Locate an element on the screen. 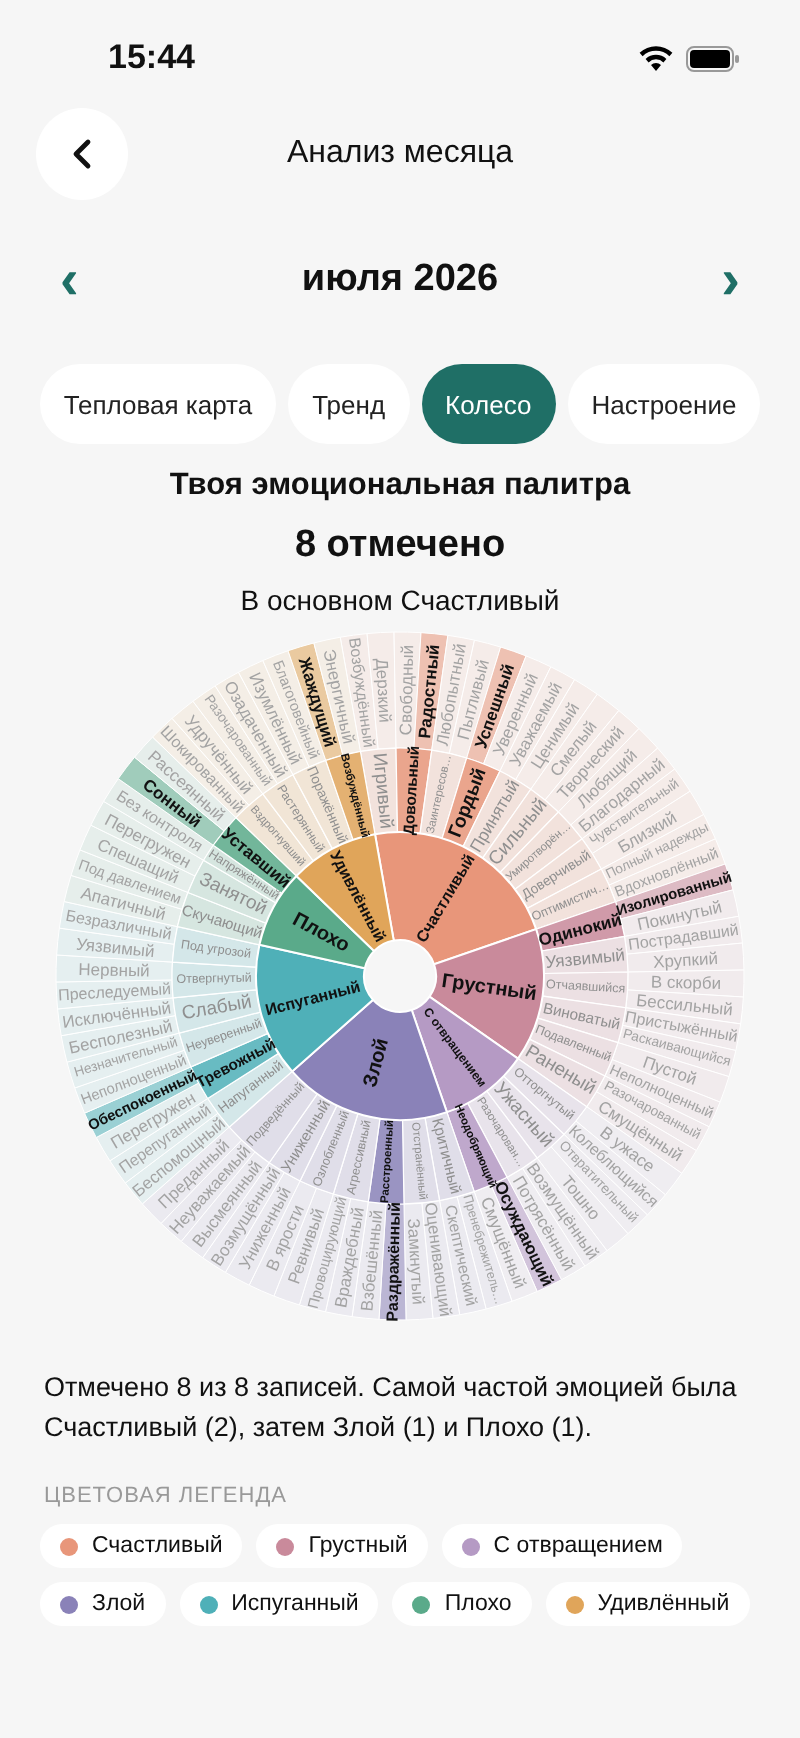 The image size is (800, 1738). legend-label: Злой is located at coordinates (119, 1604).